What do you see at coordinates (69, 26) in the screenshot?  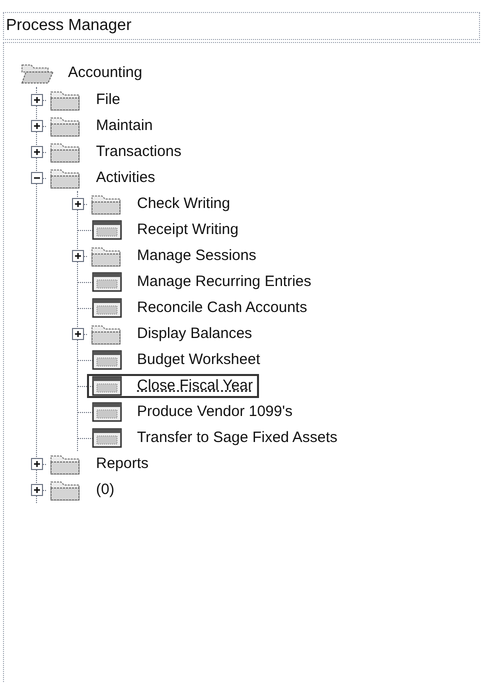 I see `window-title: Process Manager` at bounding box center [69, 26].